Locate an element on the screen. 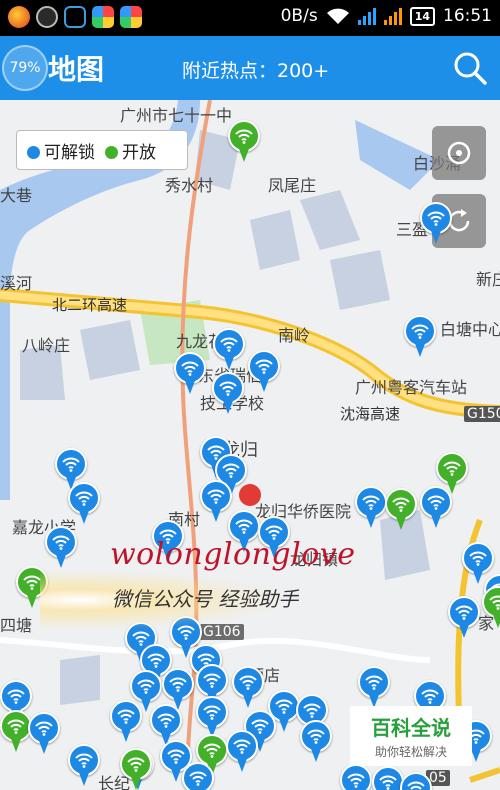 The width and height of the screenshot is (500, 790). memory-badge: 79% is located at coordinates (25, 68).